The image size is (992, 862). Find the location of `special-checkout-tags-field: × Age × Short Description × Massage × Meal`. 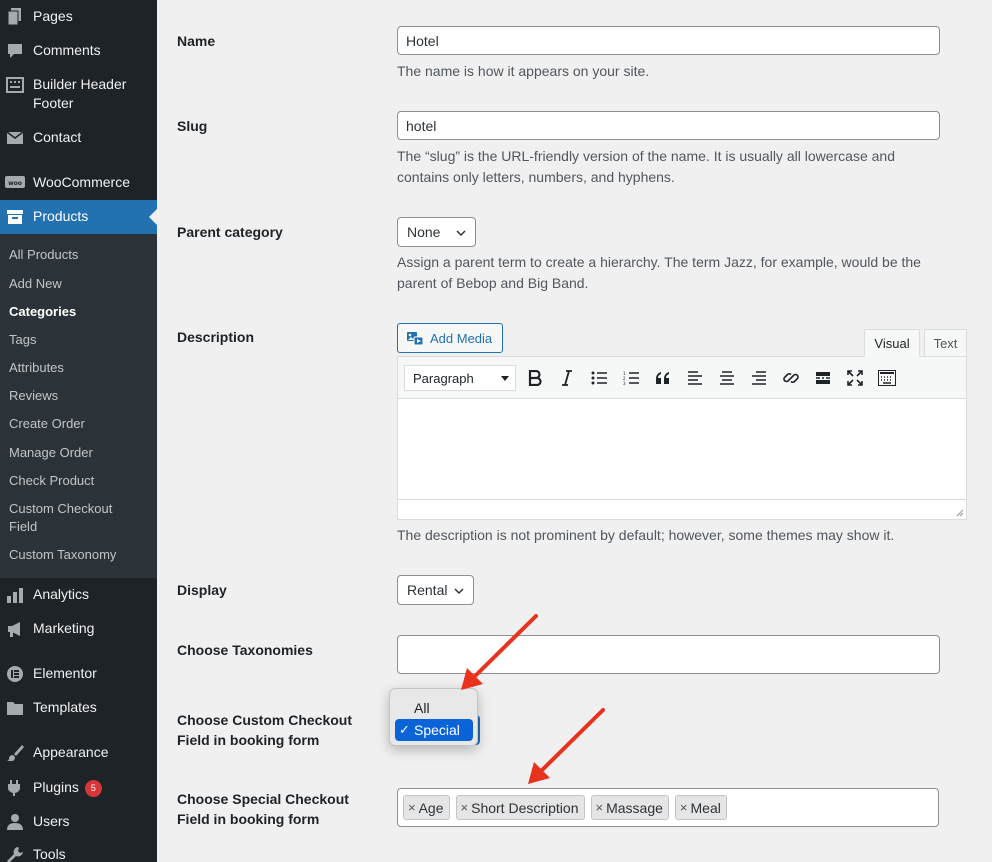

special-checkout-tags-field: × Age × Short Description × Massage × Meal is located at coordinates (668, 807).